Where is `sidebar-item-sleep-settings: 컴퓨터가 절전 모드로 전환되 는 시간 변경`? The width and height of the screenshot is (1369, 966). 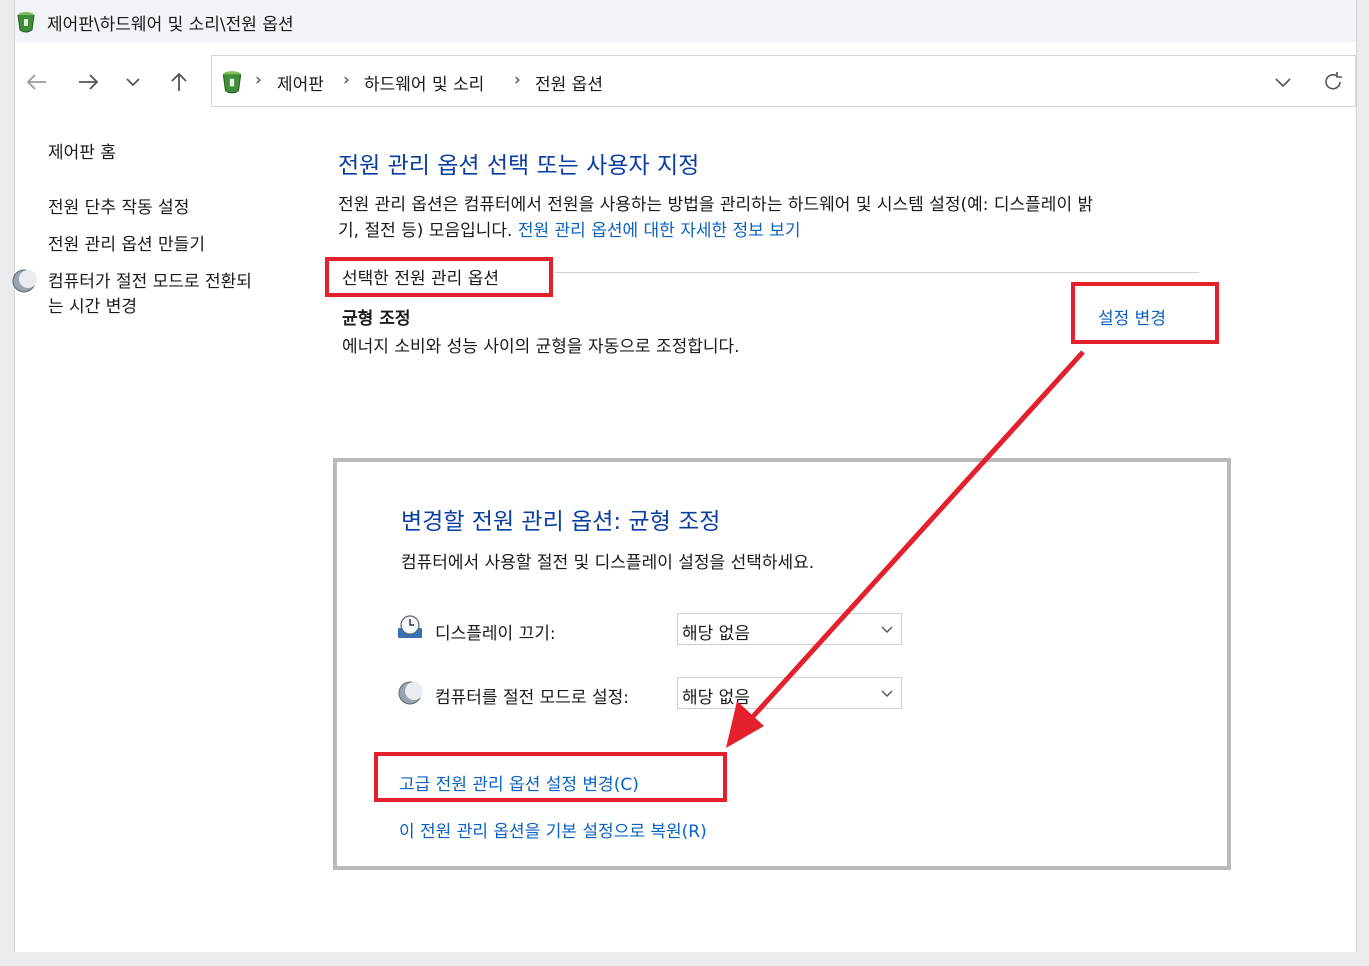
sidebar-item-sleep-settings: 컴퓨터가 절전 모드로 전환되 는 시간 변경 is located at coordinates (150, 295).